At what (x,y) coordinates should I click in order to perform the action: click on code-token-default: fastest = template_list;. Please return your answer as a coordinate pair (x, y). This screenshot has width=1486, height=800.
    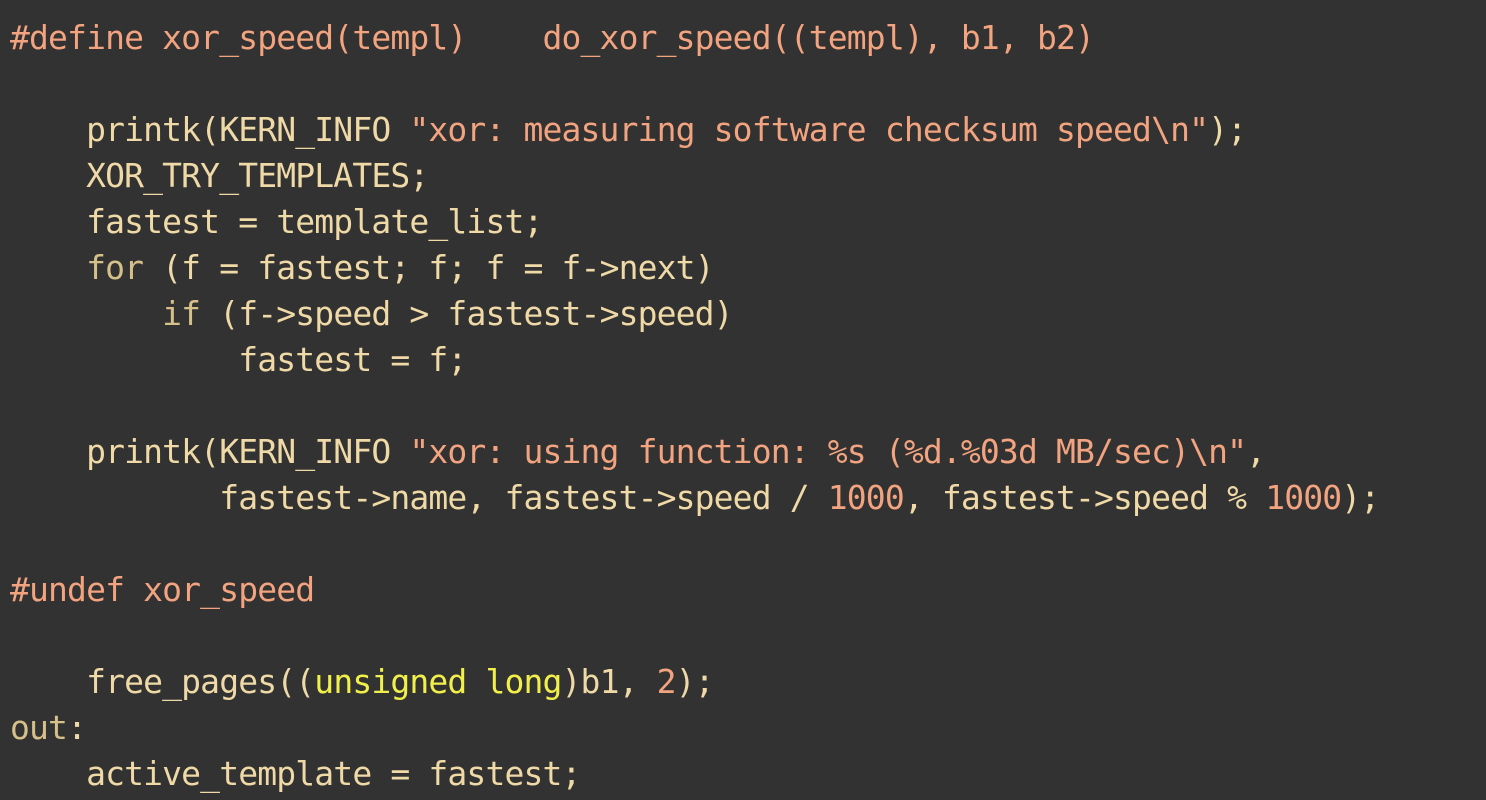
    Looking at the image, I should click on (276, 221).